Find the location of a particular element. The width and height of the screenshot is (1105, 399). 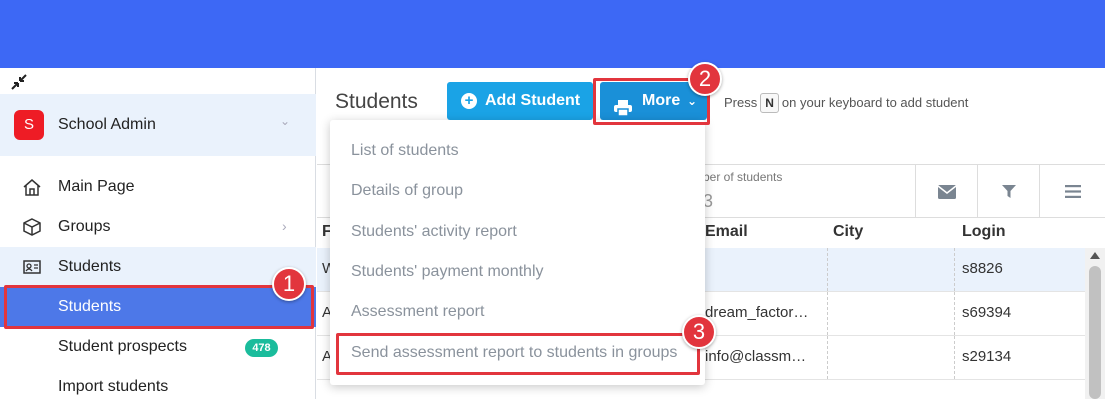

column-header: Email is located at coordinates (726, 232).